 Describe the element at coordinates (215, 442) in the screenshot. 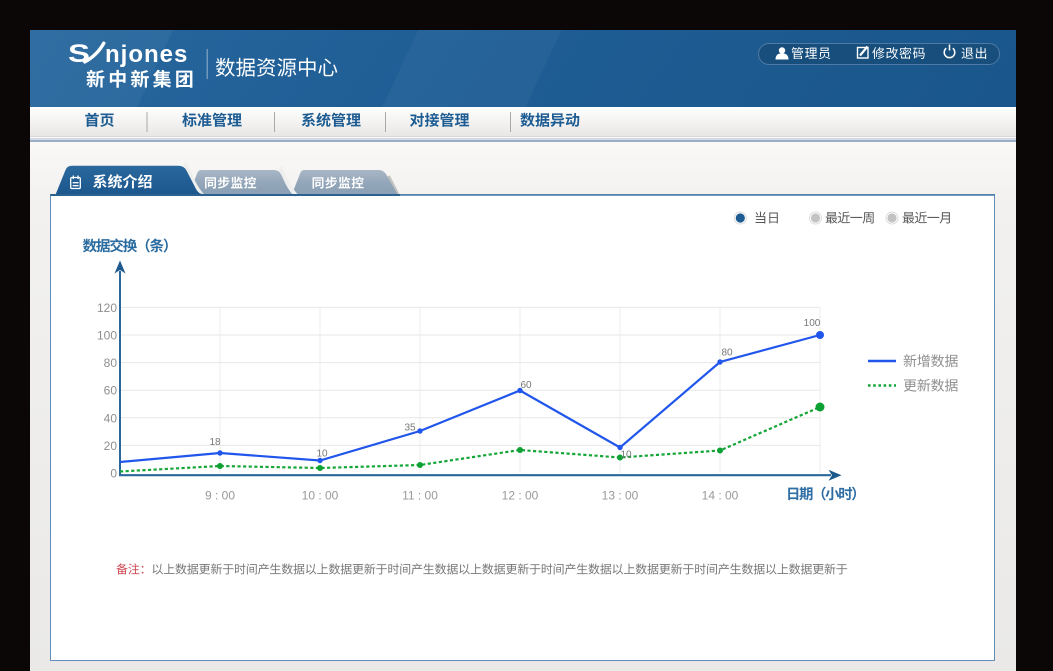

I see `svg-text: 18` at that location.